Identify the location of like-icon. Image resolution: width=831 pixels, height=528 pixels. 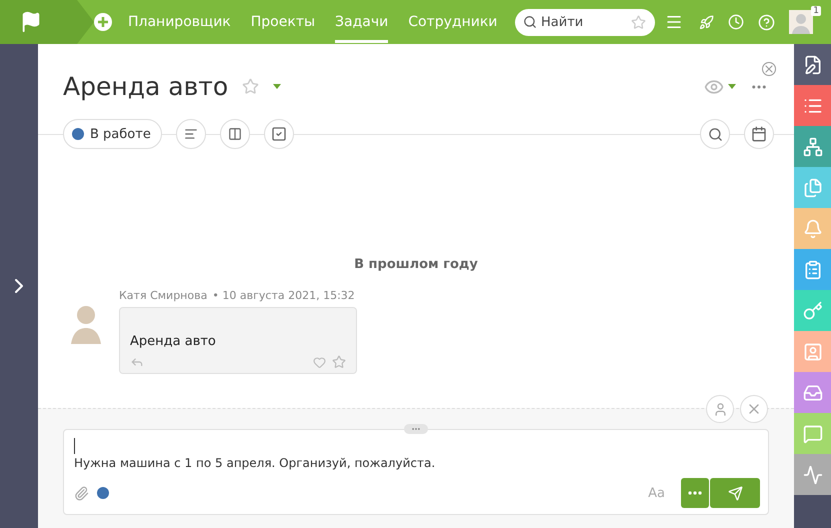
(319, 362).